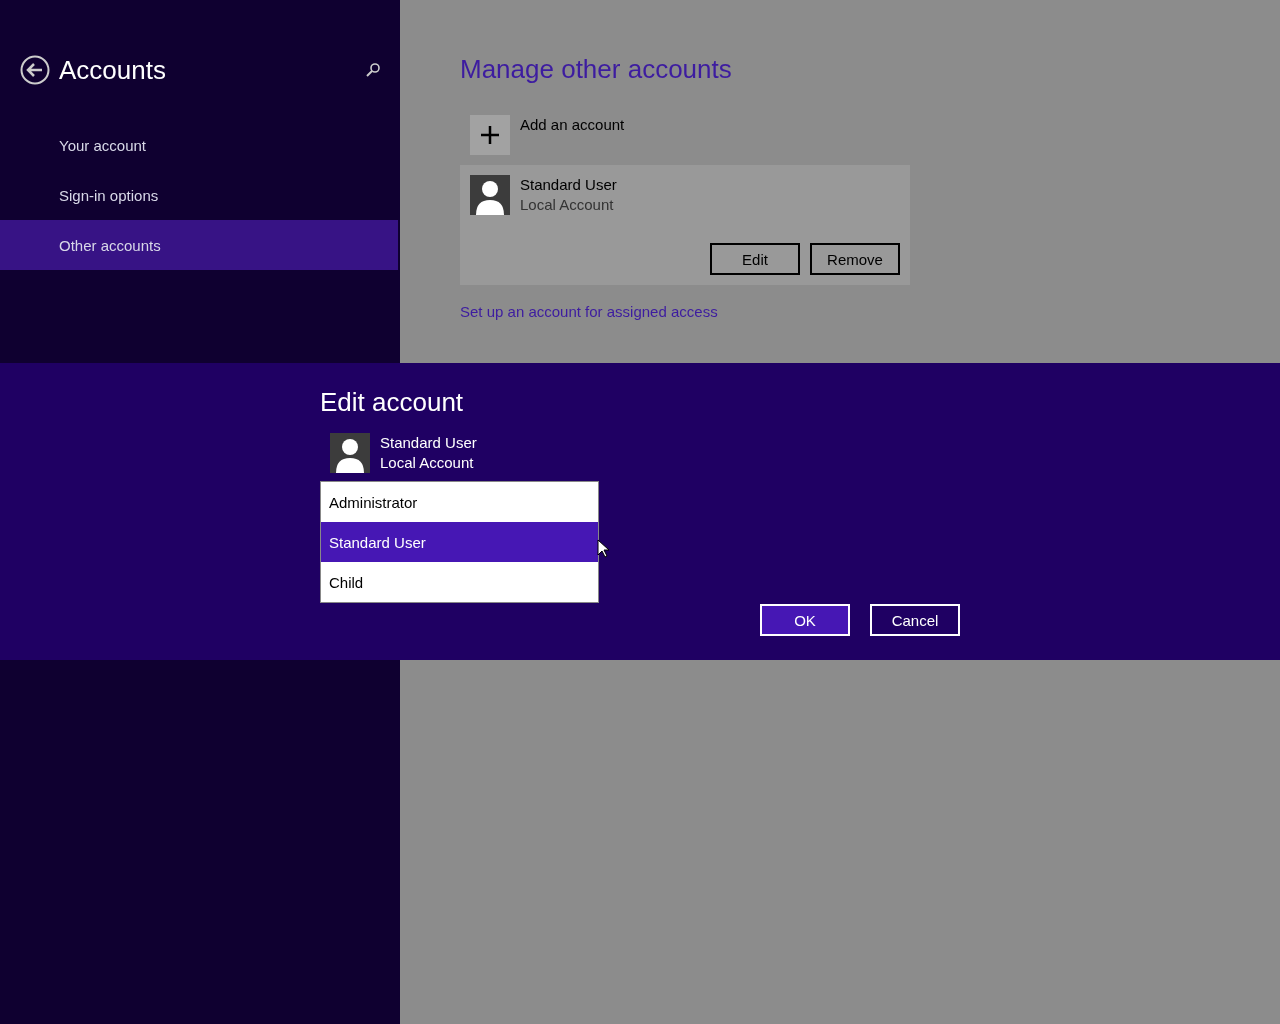 The width and height of the screenshot is (1280, 1024). Describe the element at coordinates (685, 225) in the screenshot. I see `account-card: Standard User Local Account Edit Remove` at that location.